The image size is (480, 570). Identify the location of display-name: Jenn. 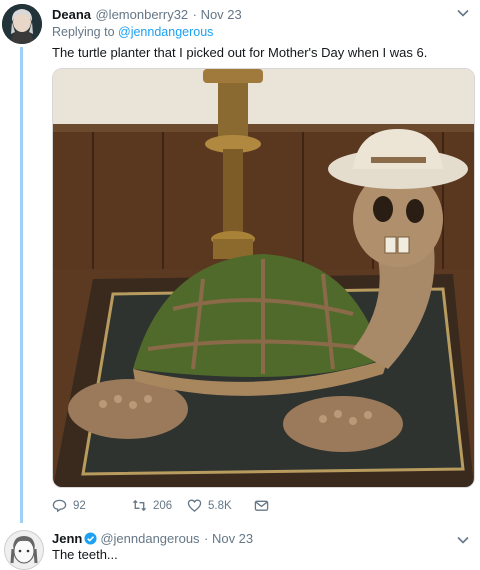
(67, 538).